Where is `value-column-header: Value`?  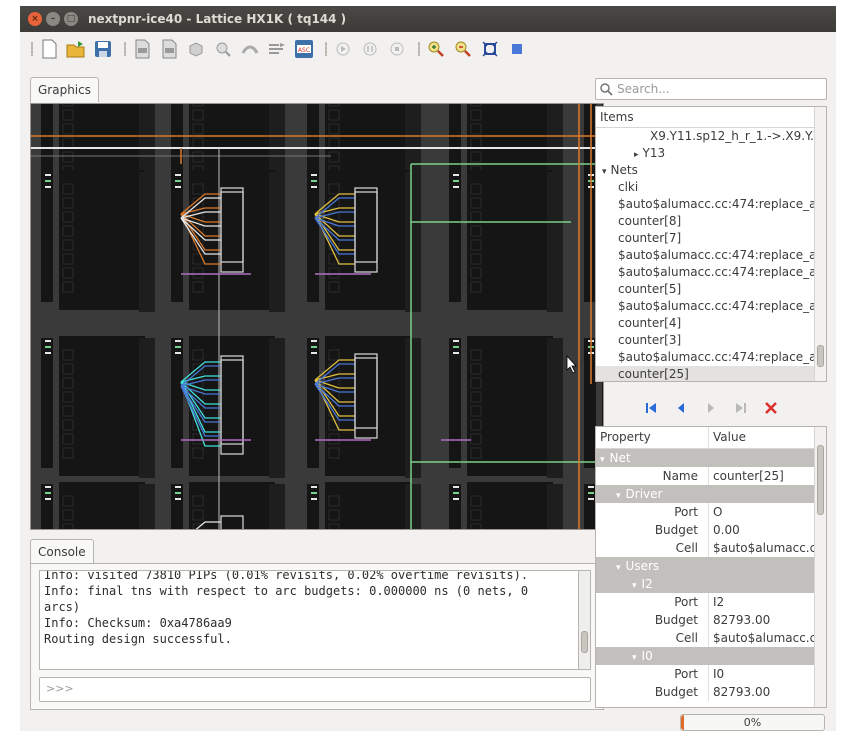
value-column-header: Value is located at coordinates (762, 437).